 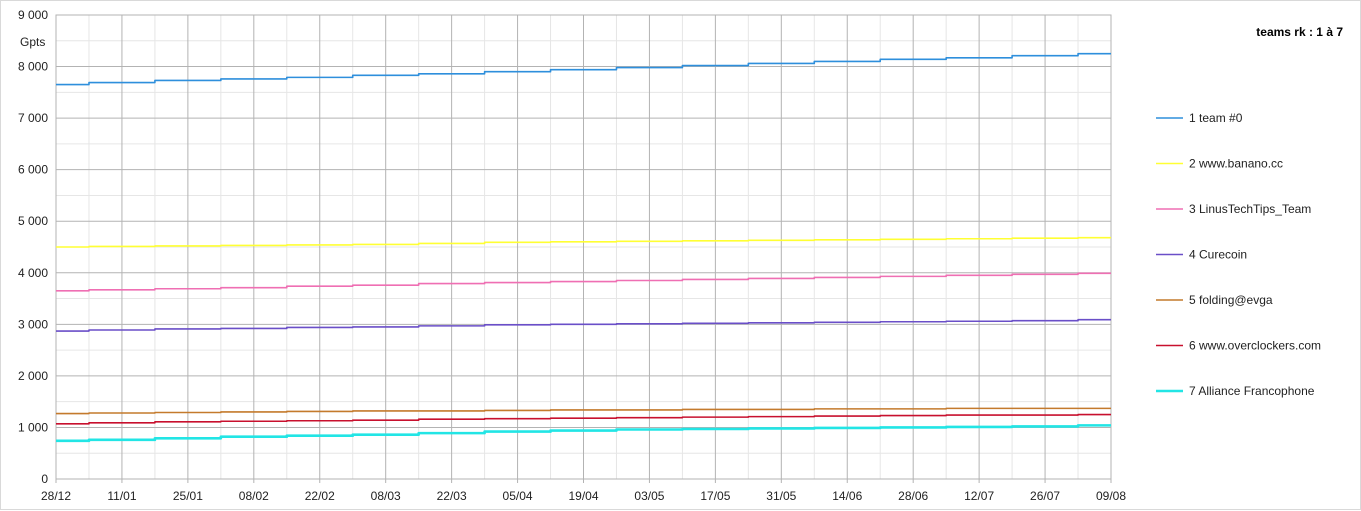 I want to click on x-tick-label: 22/03, so click(x=452, y=496).